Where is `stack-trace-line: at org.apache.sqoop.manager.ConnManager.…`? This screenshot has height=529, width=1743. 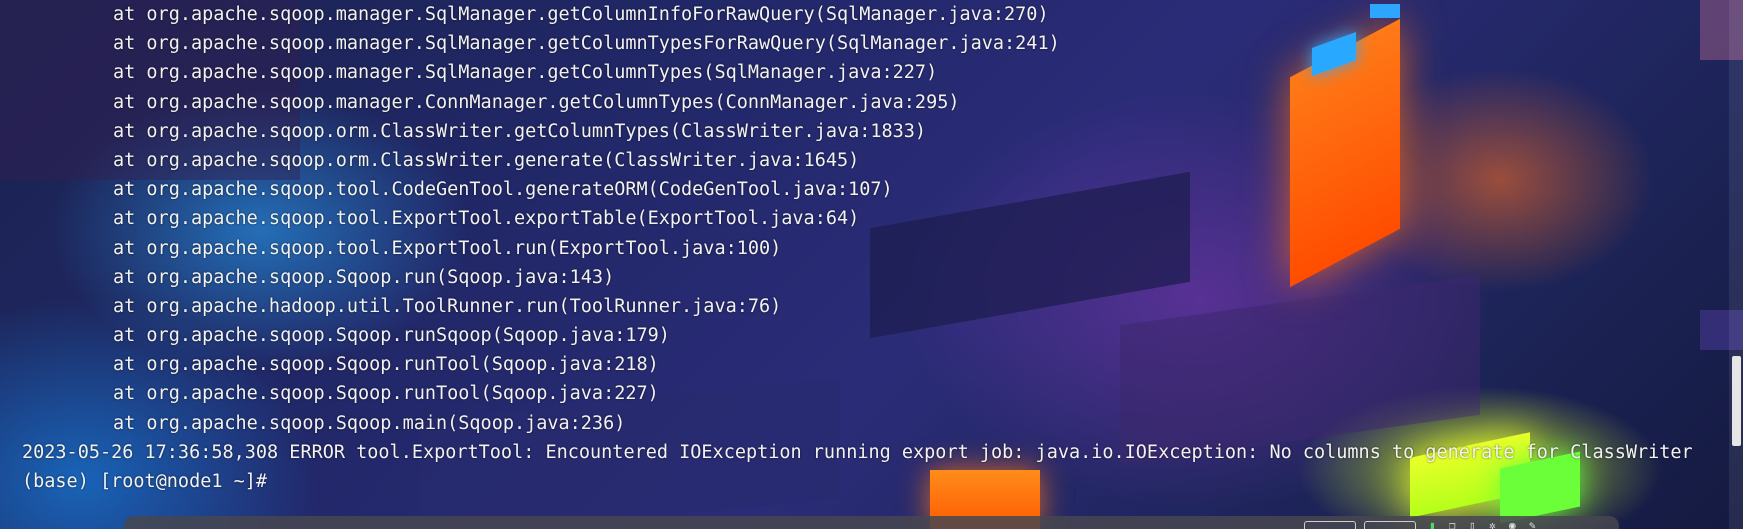
stack-trace-line: at org.apache.sqoop.manager.ConnManager.… is located at coordinates (536, 102).